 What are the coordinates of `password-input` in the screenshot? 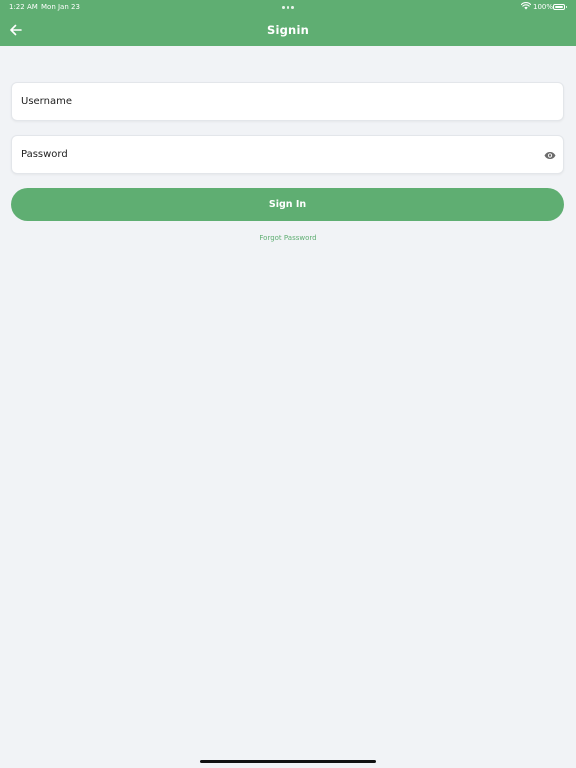 It's located at (287, 154).